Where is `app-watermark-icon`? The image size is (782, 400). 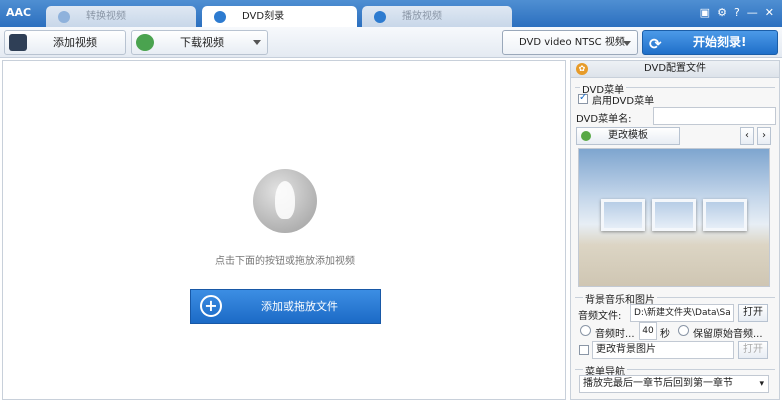 app-watermark-icon is located at coordinates (285, 201).